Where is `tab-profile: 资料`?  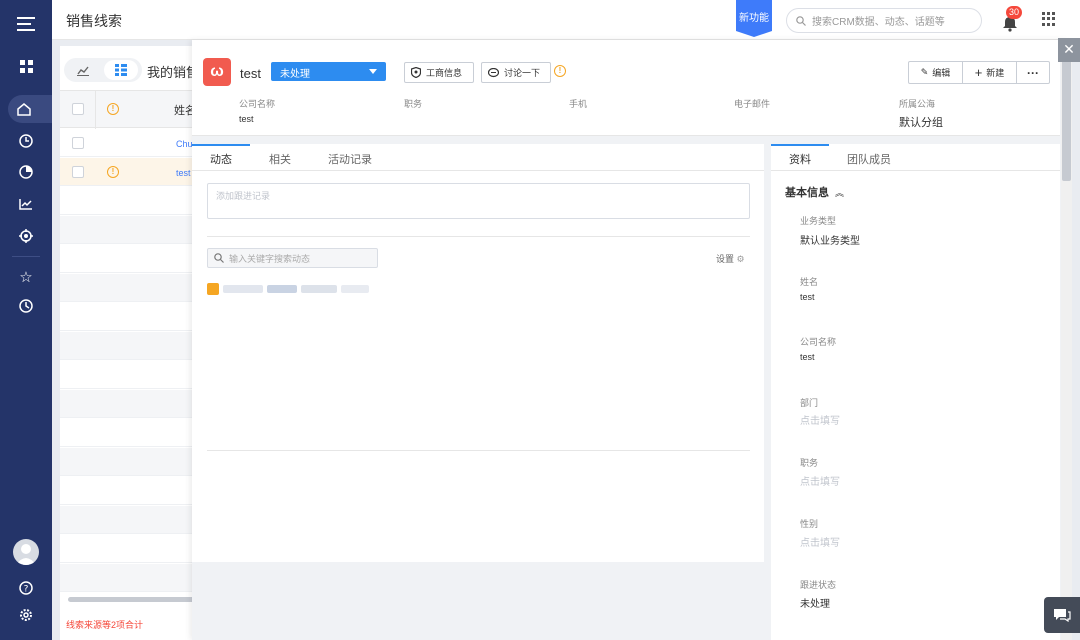 tab-profile: 资料 is located at coordinates (800, 159).